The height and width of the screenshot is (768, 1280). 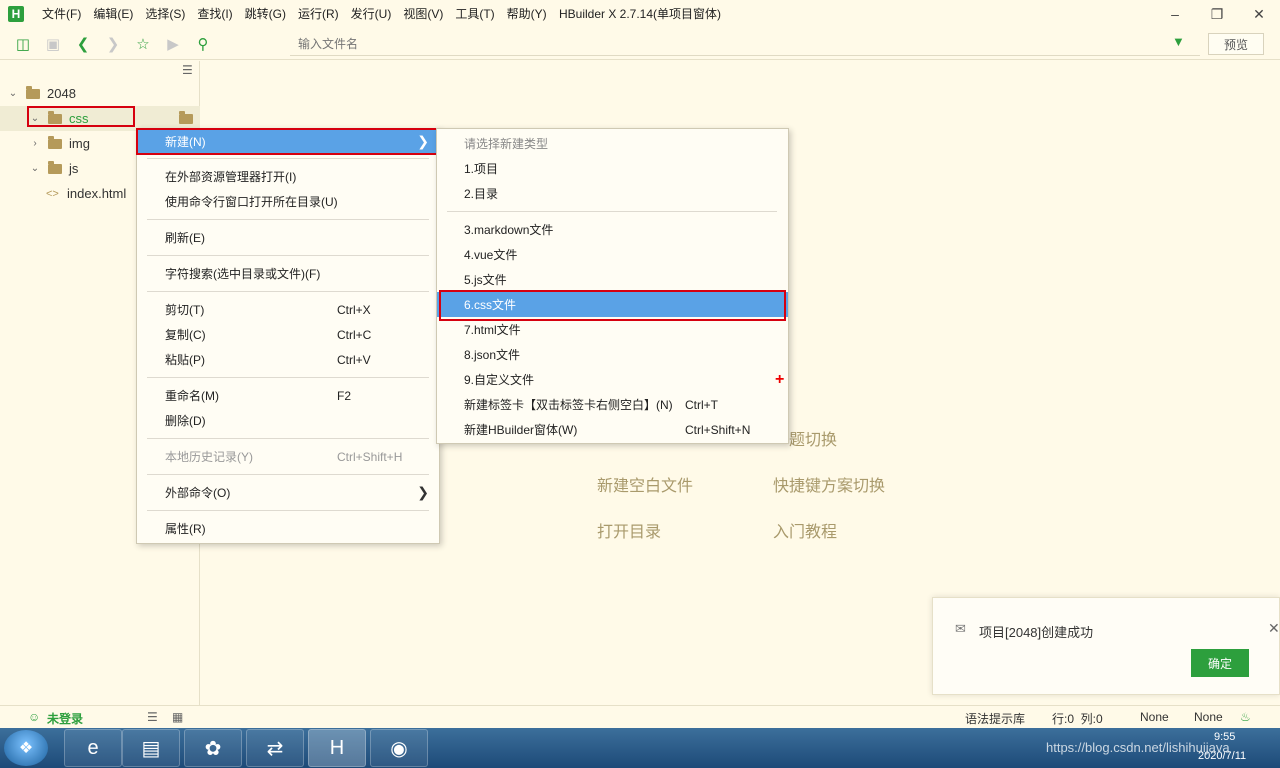 I want to click on menu-item-paste: 粘贴(P) Ctrl+V, so click(x=288, y=359).